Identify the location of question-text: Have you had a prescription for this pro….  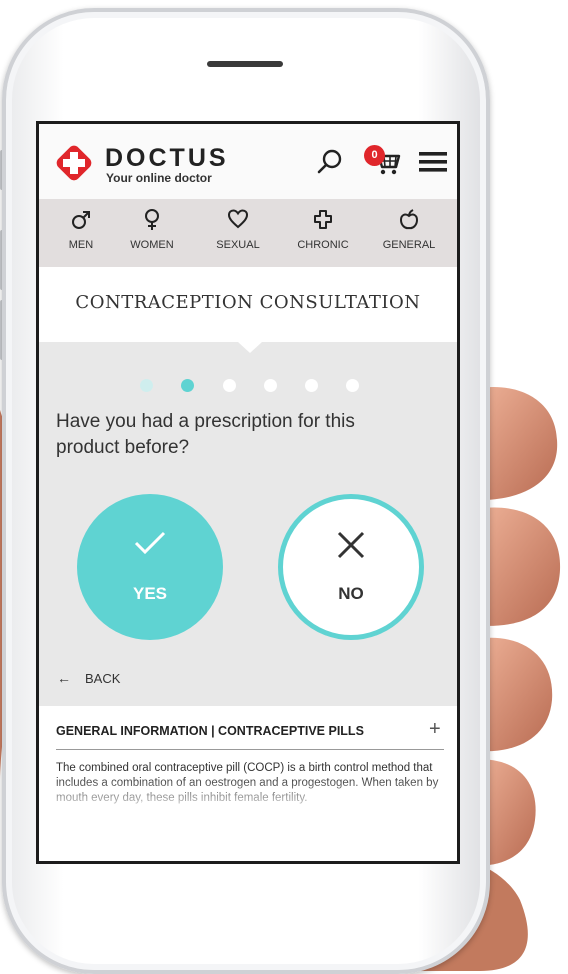
(205, 434).